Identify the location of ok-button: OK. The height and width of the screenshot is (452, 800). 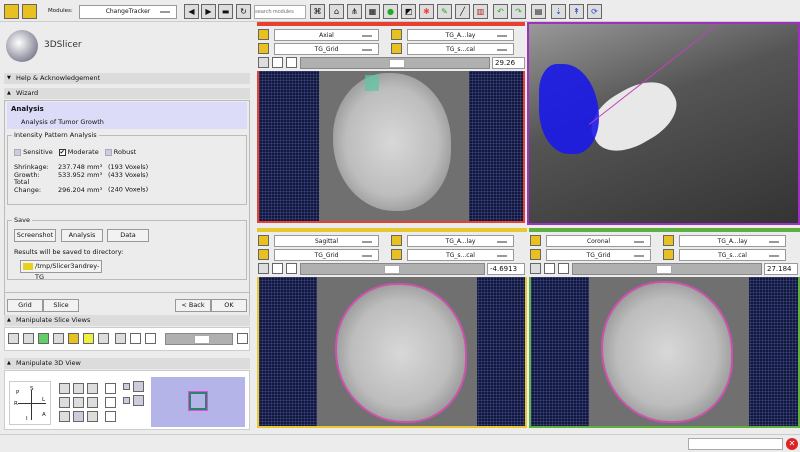
(229, 305).